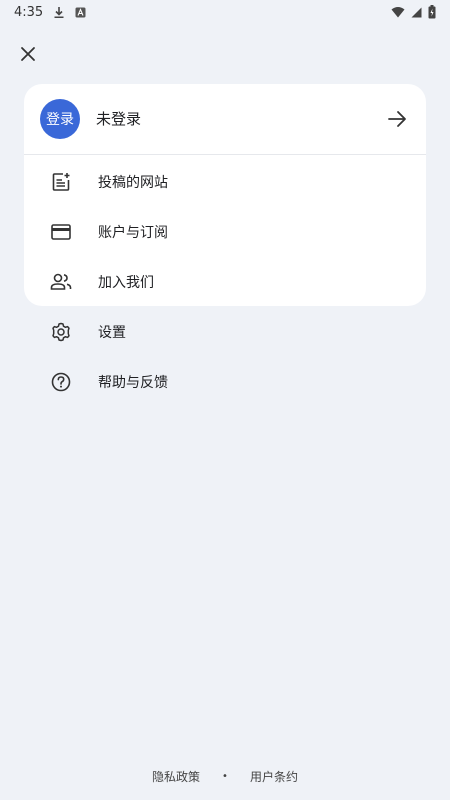 The width and height of the screenshot is (450, 800). I want to click on close-icon, so click(28, 54).